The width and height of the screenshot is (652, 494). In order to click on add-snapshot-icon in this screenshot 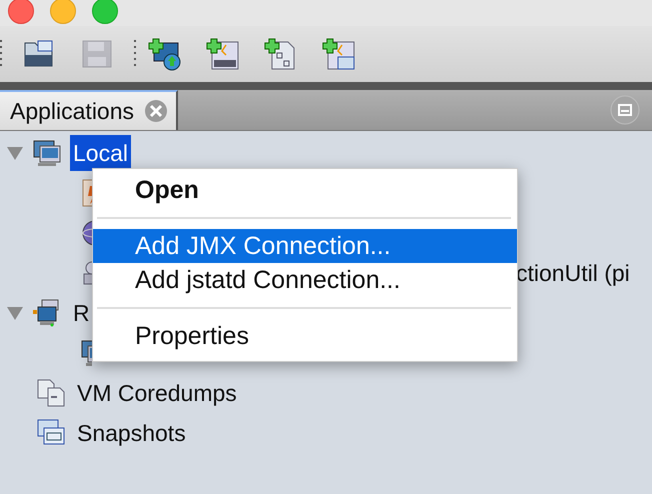, I will do `click(339, 54)`.